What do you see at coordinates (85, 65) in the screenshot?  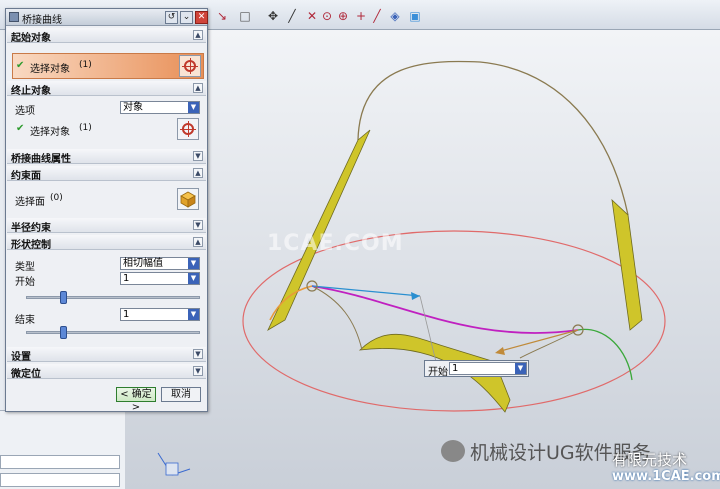 I see `start-select-count: (1)` at bounding box center [85, 65].